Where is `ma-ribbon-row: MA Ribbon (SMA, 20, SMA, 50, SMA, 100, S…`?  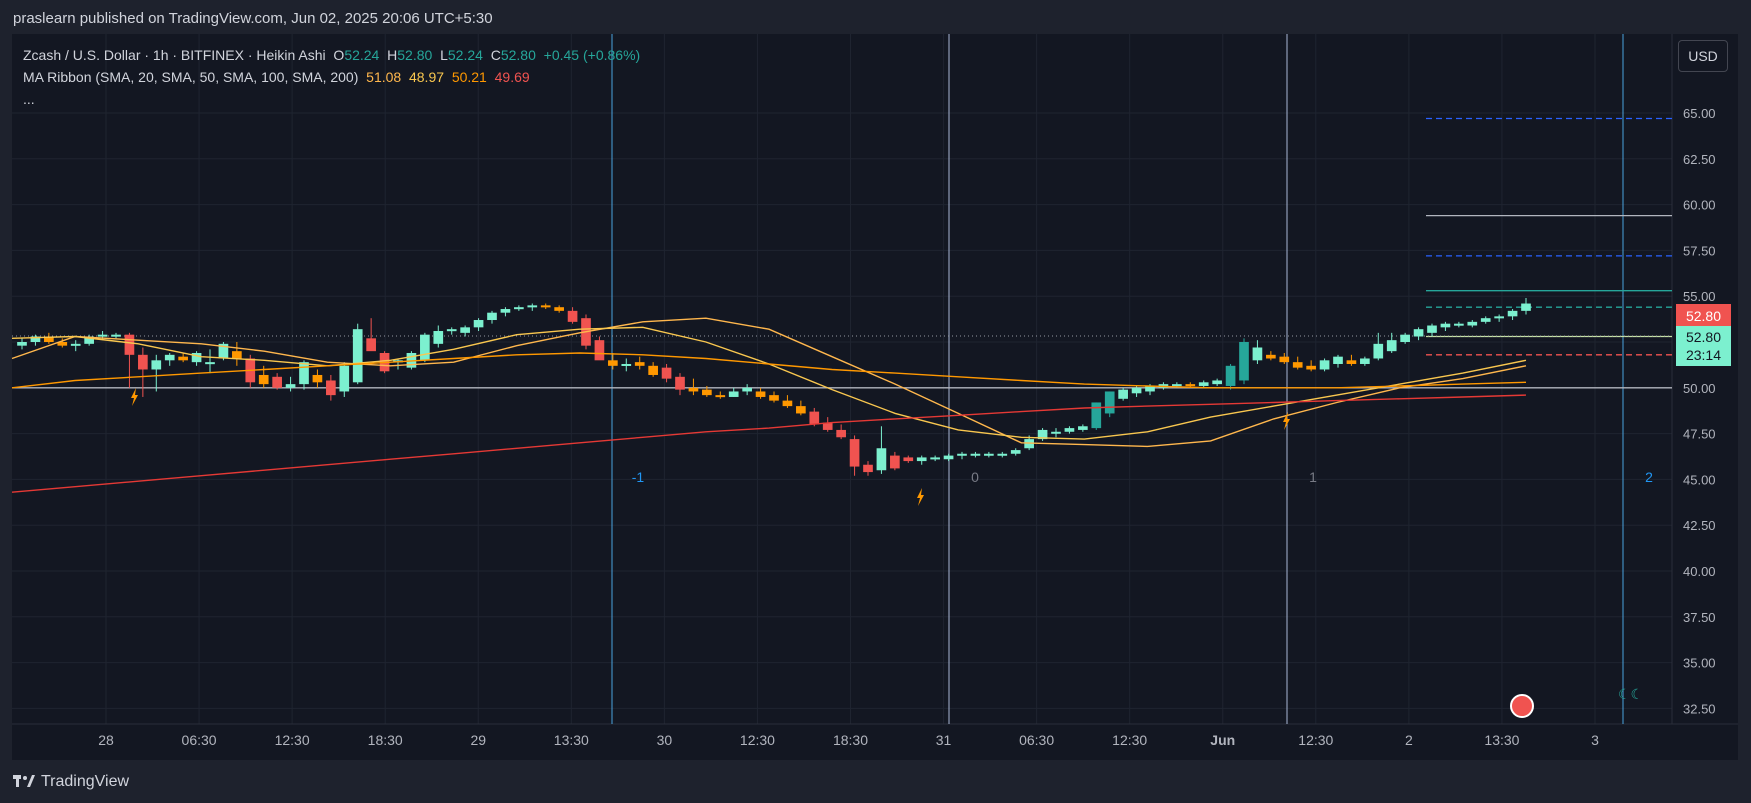 ma-ribbon-row: MA Ribbon (SMA, 20, SMA, 50, SMA, 100, S… is located at coordinates (331, 77).